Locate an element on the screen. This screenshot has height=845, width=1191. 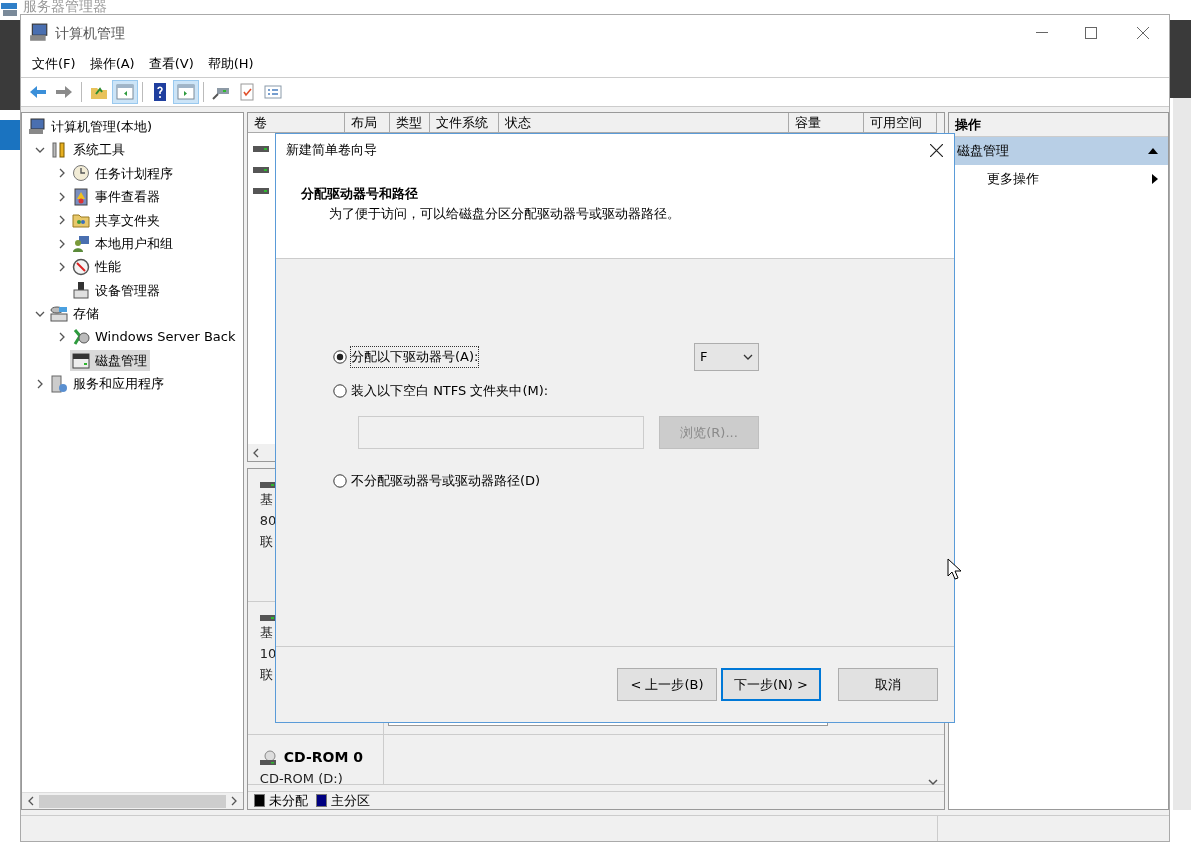
tree-item: Windows Server Back is located at coordinates (154, 337).